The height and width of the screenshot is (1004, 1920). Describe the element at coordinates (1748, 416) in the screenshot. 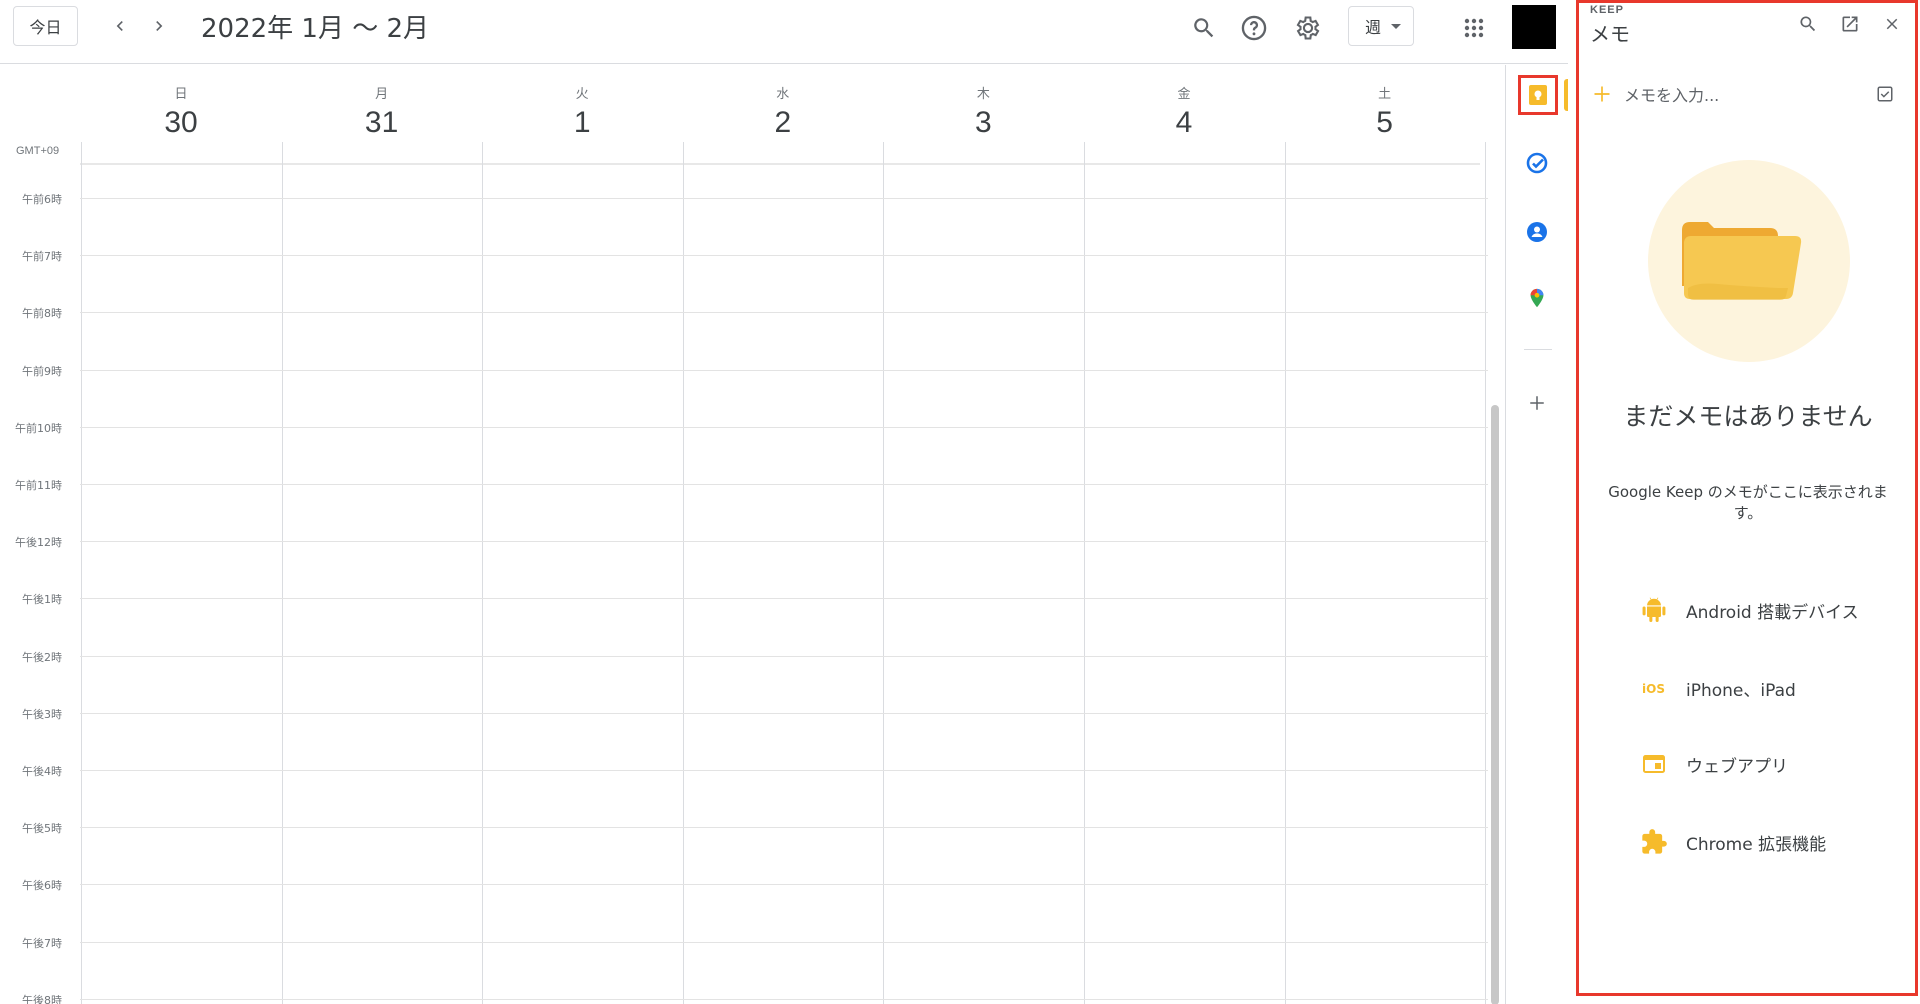

I see `empty-state-title: まだメモはありません` at that location.